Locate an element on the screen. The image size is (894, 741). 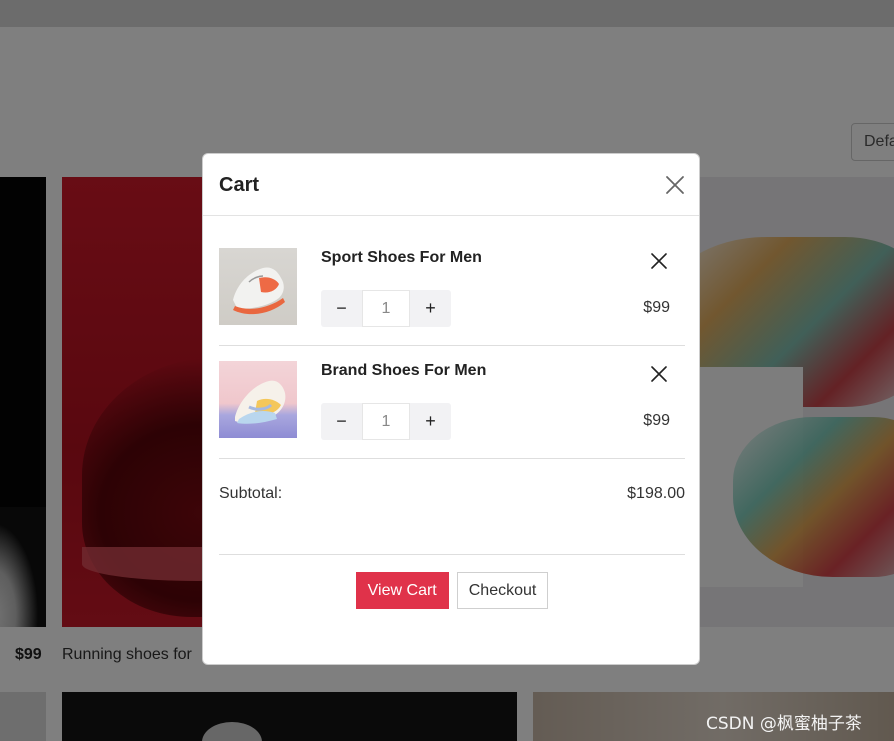
watermark: CSDN @枫蜜柚子茶 is located at coordinates (784, 724).